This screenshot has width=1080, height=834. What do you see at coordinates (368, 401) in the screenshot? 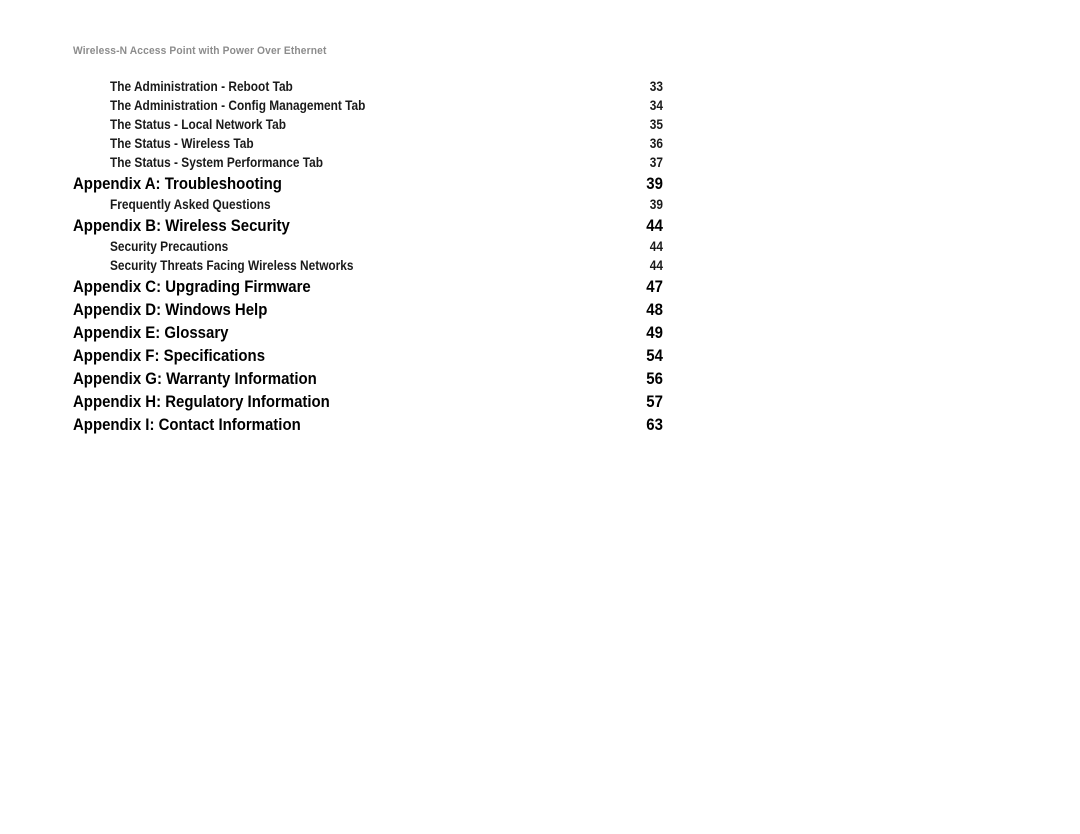
I see `toc-entry: Appendix H: Regulatory Information 57` at bounding box center [368, 401].